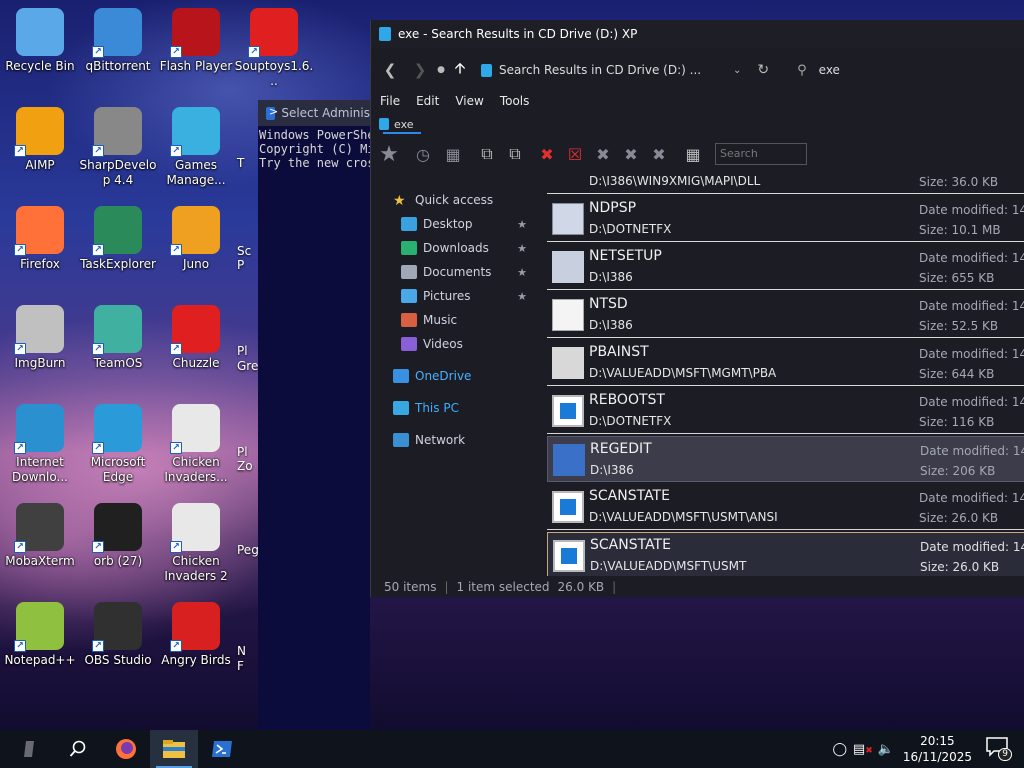 The height and width of the screenshot is (768, 1024). What do you see at coordinates (785, 181) in the screenshot?
I see `file-row: D:\I386\WIN9XMIG\MAPI\DLL Size: 36.0 KB` at bounding box center [785, 181].